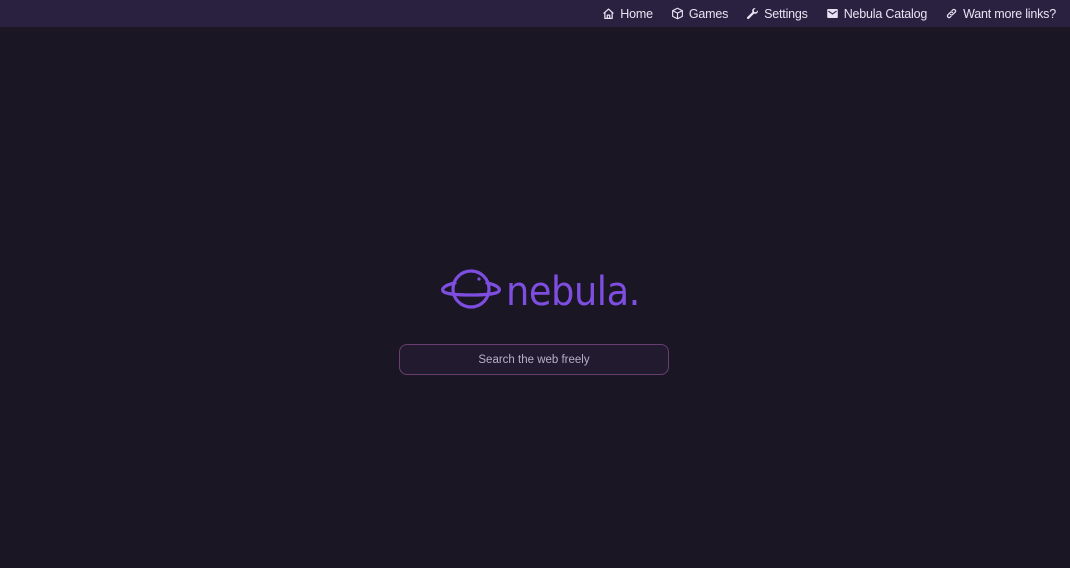 The image size is (1070, 568). What do you see at coordinates (1009, 13) in the screenshot?
I see `nav-links-label: Want more links?` at bounding box center [1009, 13].